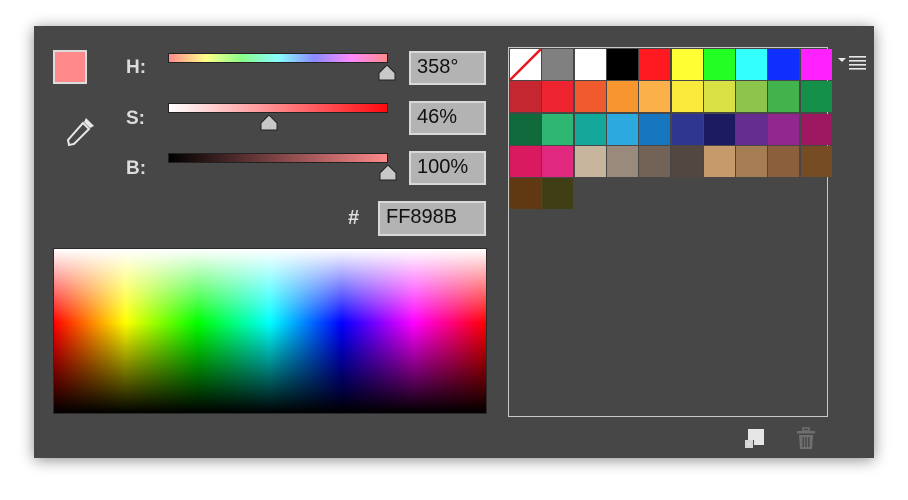 The image size is (908, 500). Describe the element at coordinates (806, 438) in the screenshot. I see `delete-swatch-icon` at that location.